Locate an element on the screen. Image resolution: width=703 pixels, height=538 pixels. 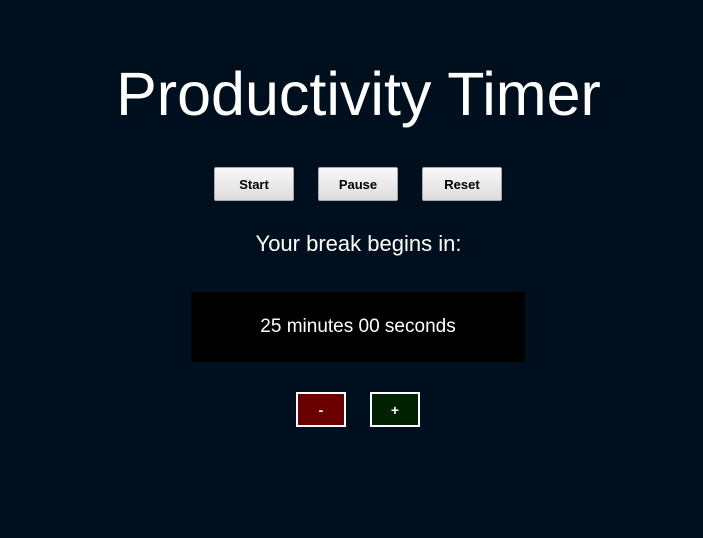
timer-display: 25 minutes 00 seconds is located at coordinates (358, 327).